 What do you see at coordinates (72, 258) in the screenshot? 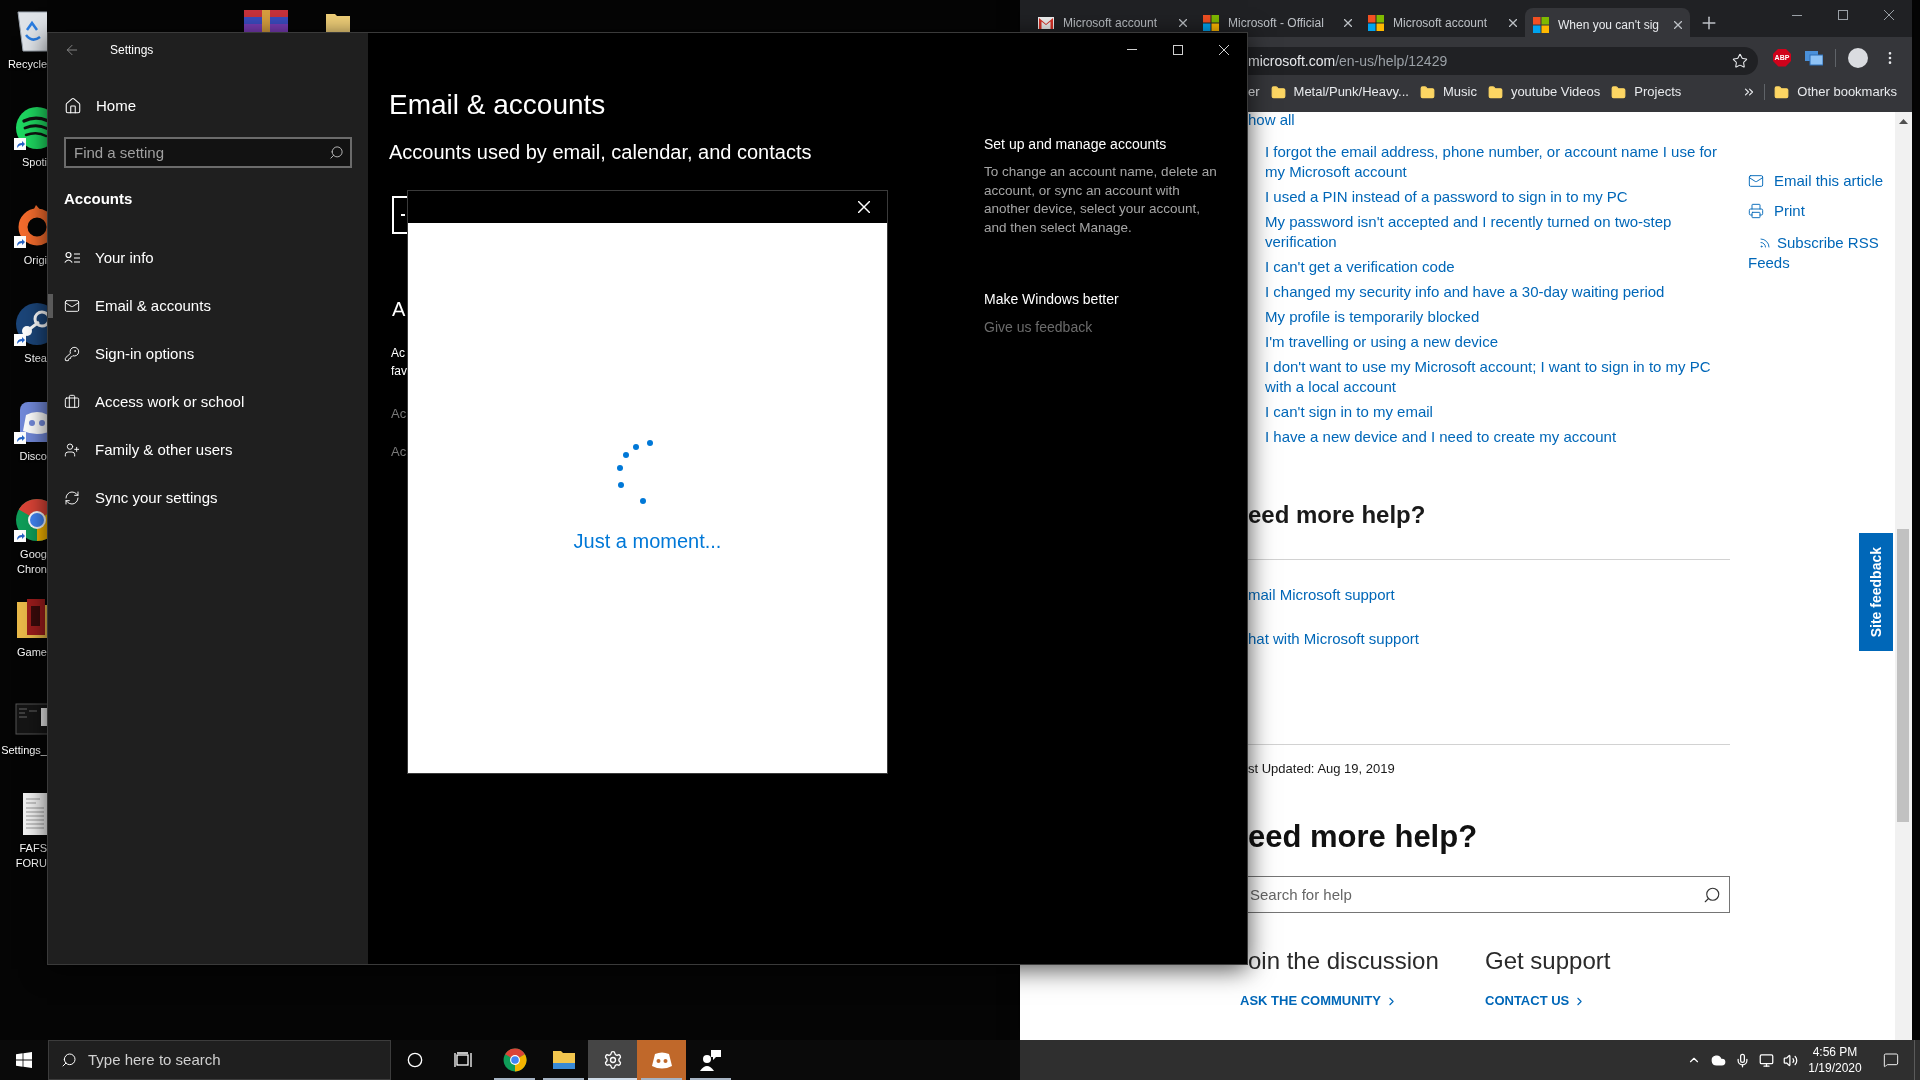
I see `person-list-icon` at bounding box center [72, 258].